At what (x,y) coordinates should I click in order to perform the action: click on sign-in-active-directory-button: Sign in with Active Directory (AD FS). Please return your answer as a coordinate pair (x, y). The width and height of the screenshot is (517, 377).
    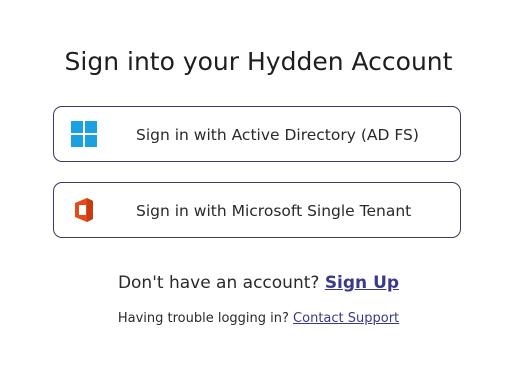
    Looking at the image, I should click on (257, 134).